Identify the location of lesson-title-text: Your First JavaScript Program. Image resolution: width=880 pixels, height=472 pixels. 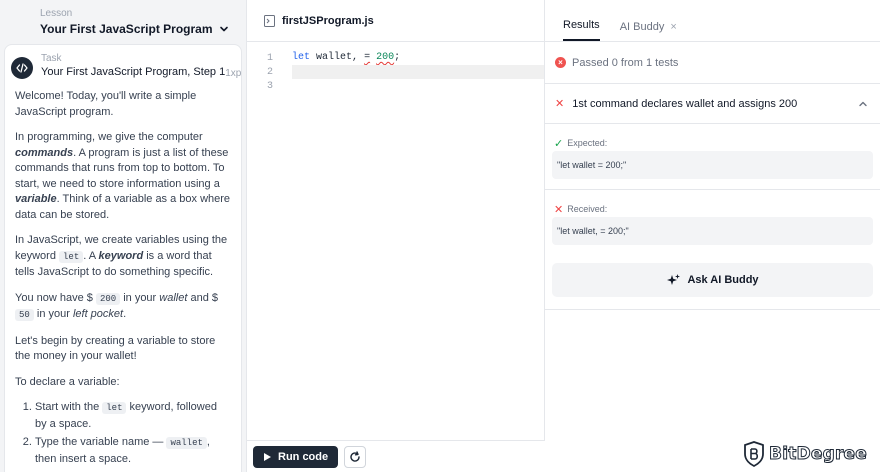
(126, 29).